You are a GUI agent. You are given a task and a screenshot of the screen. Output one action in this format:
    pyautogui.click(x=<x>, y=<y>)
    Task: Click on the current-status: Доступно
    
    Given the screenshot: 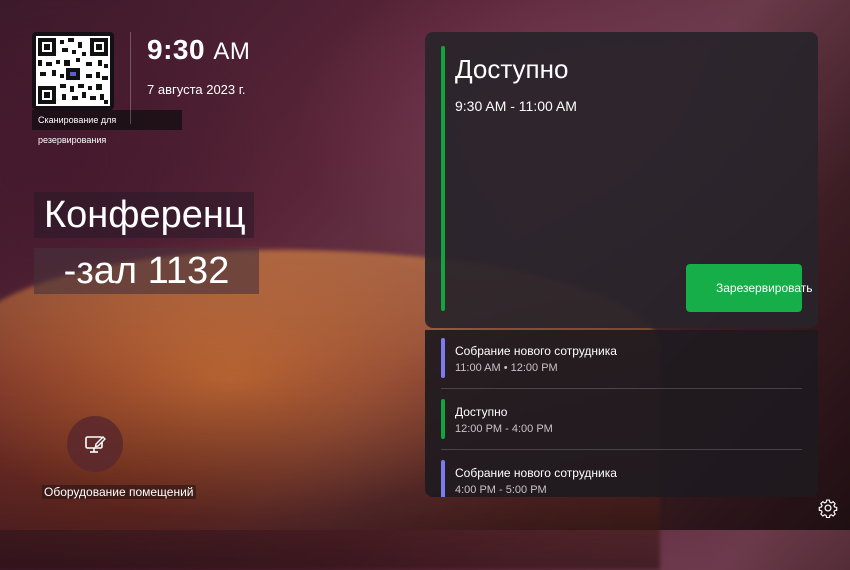 What is the action you would take?
    pyautogui.click(x=512, y=69)
    